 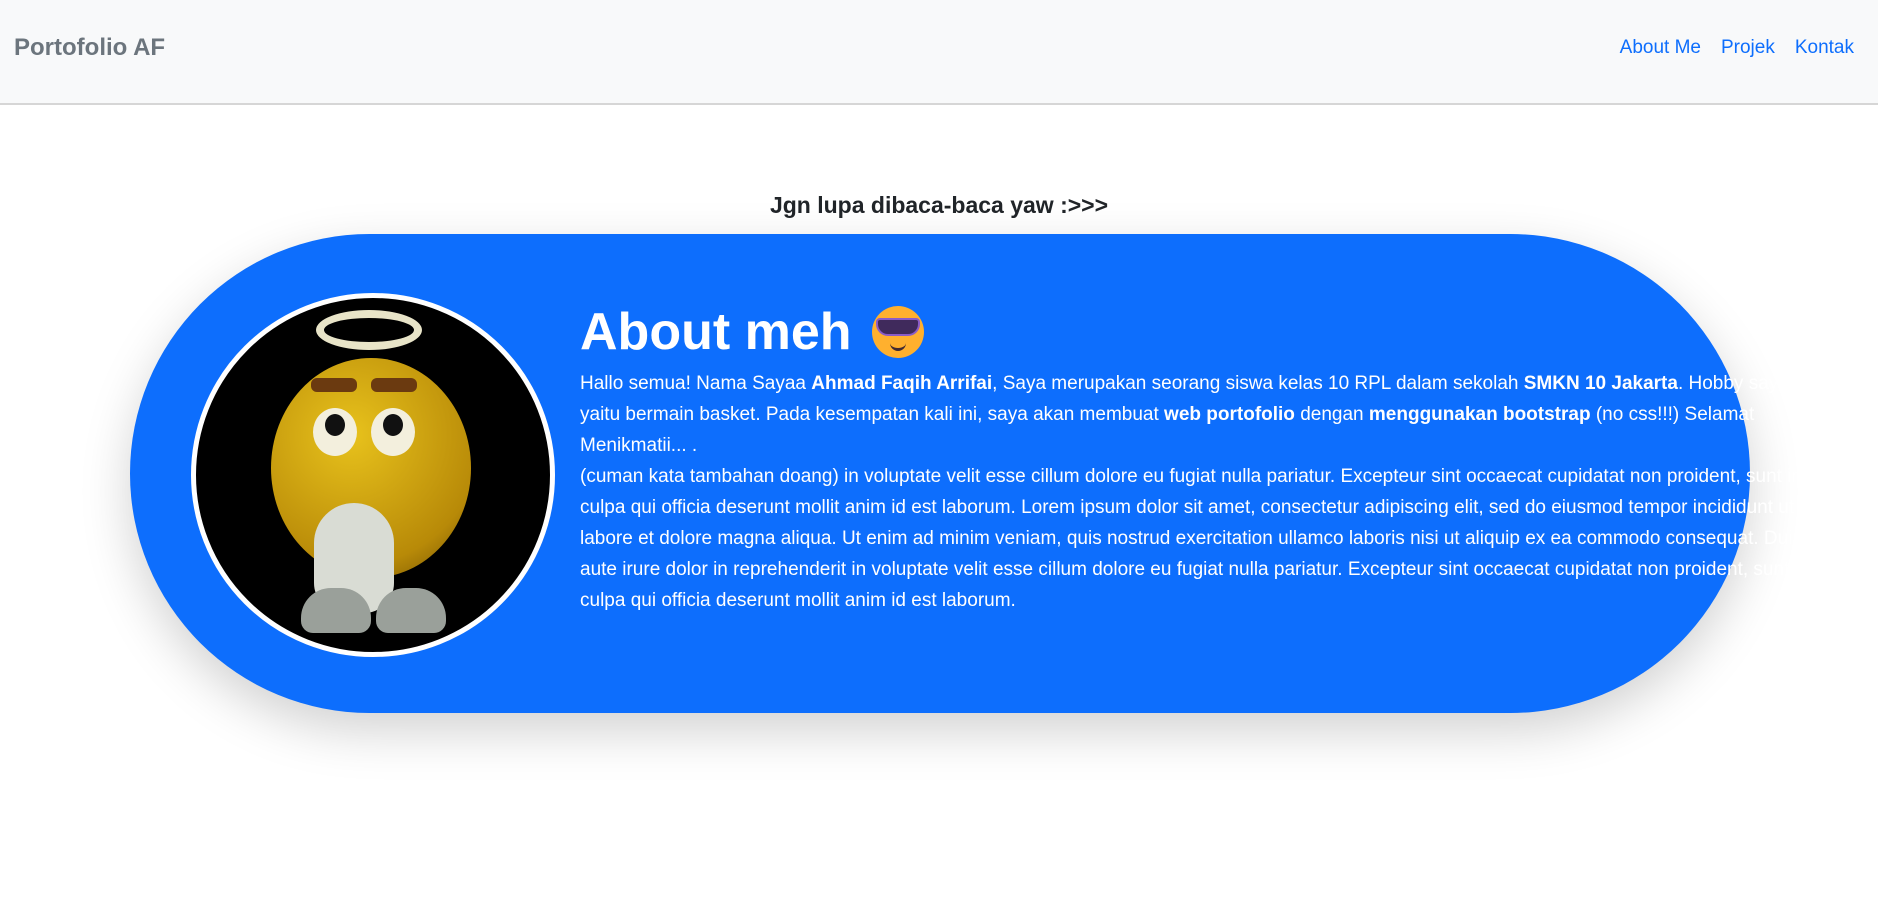 What do you see at coordinates (1748, 48) in the screenshot?
I see `nav-link-projek: Projek` at bounding box center [1748, 48].